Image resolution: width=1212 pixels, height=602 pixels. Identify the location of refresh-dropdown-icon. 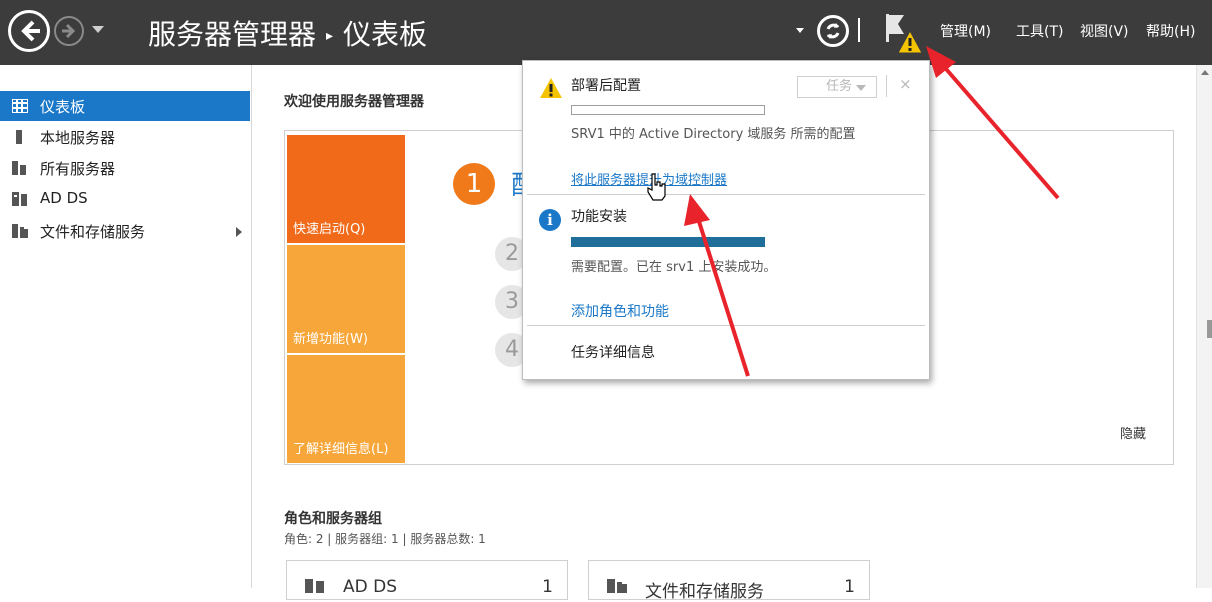
(800, 30).